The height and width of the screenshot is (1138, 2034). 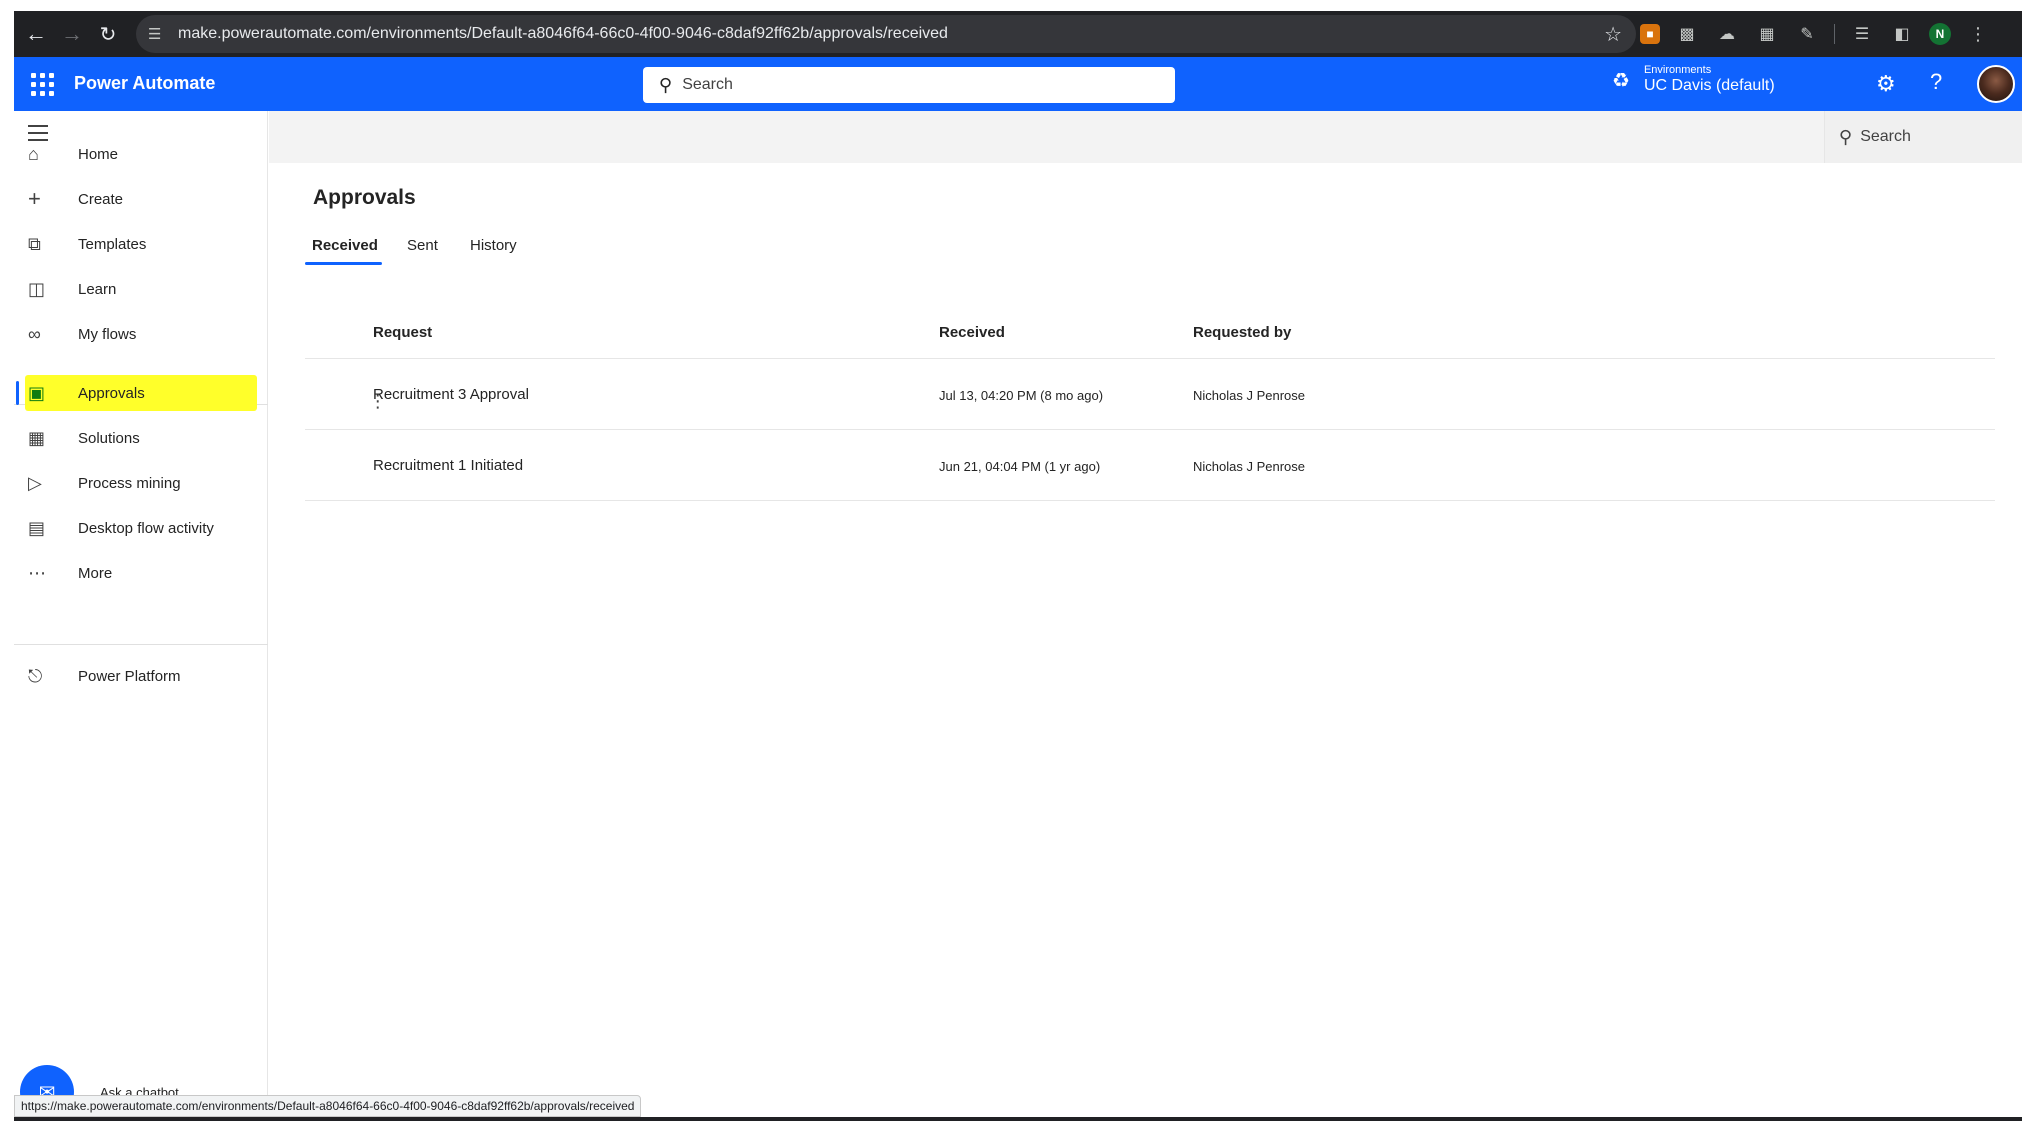 I want to click on solutions-icon: ▦, so click(x=37, y=437).